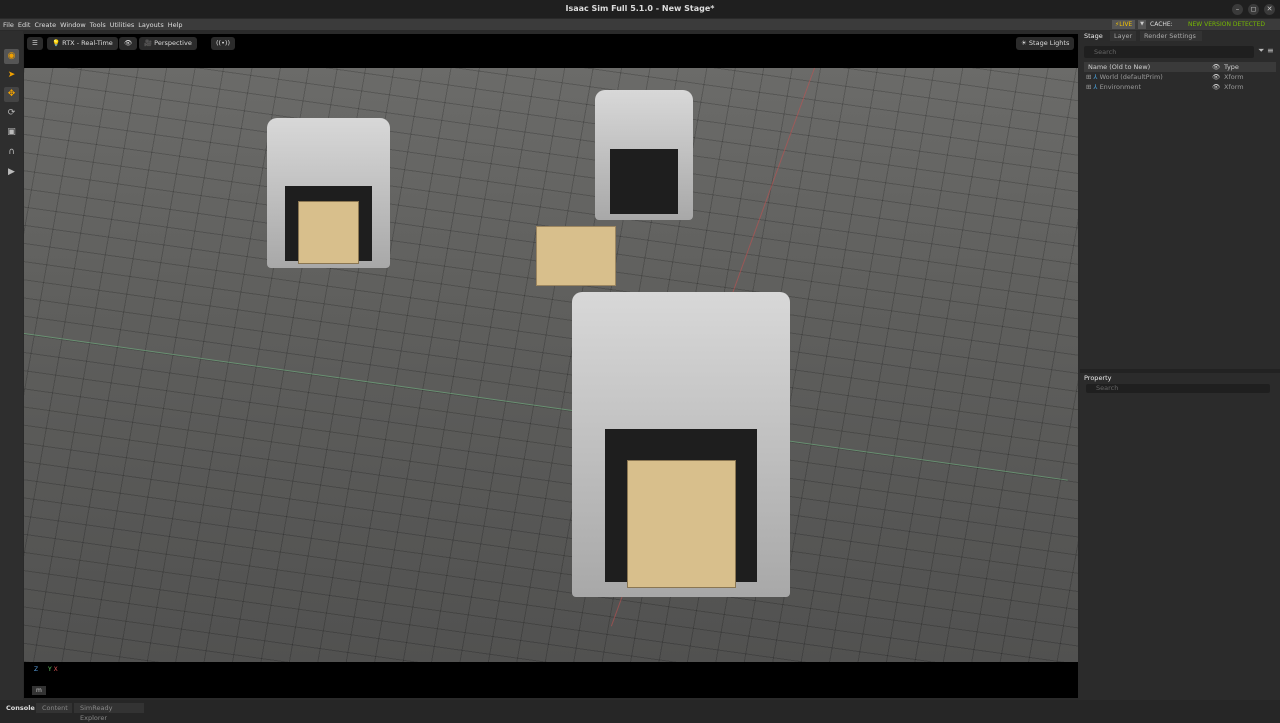 Image resolution: width=1280 pixels, height=723 pixels. What do you see at coordinates (11, 152) in the screenshot?
I see `snap-icon: ∩` at bounding box center [11, 152].